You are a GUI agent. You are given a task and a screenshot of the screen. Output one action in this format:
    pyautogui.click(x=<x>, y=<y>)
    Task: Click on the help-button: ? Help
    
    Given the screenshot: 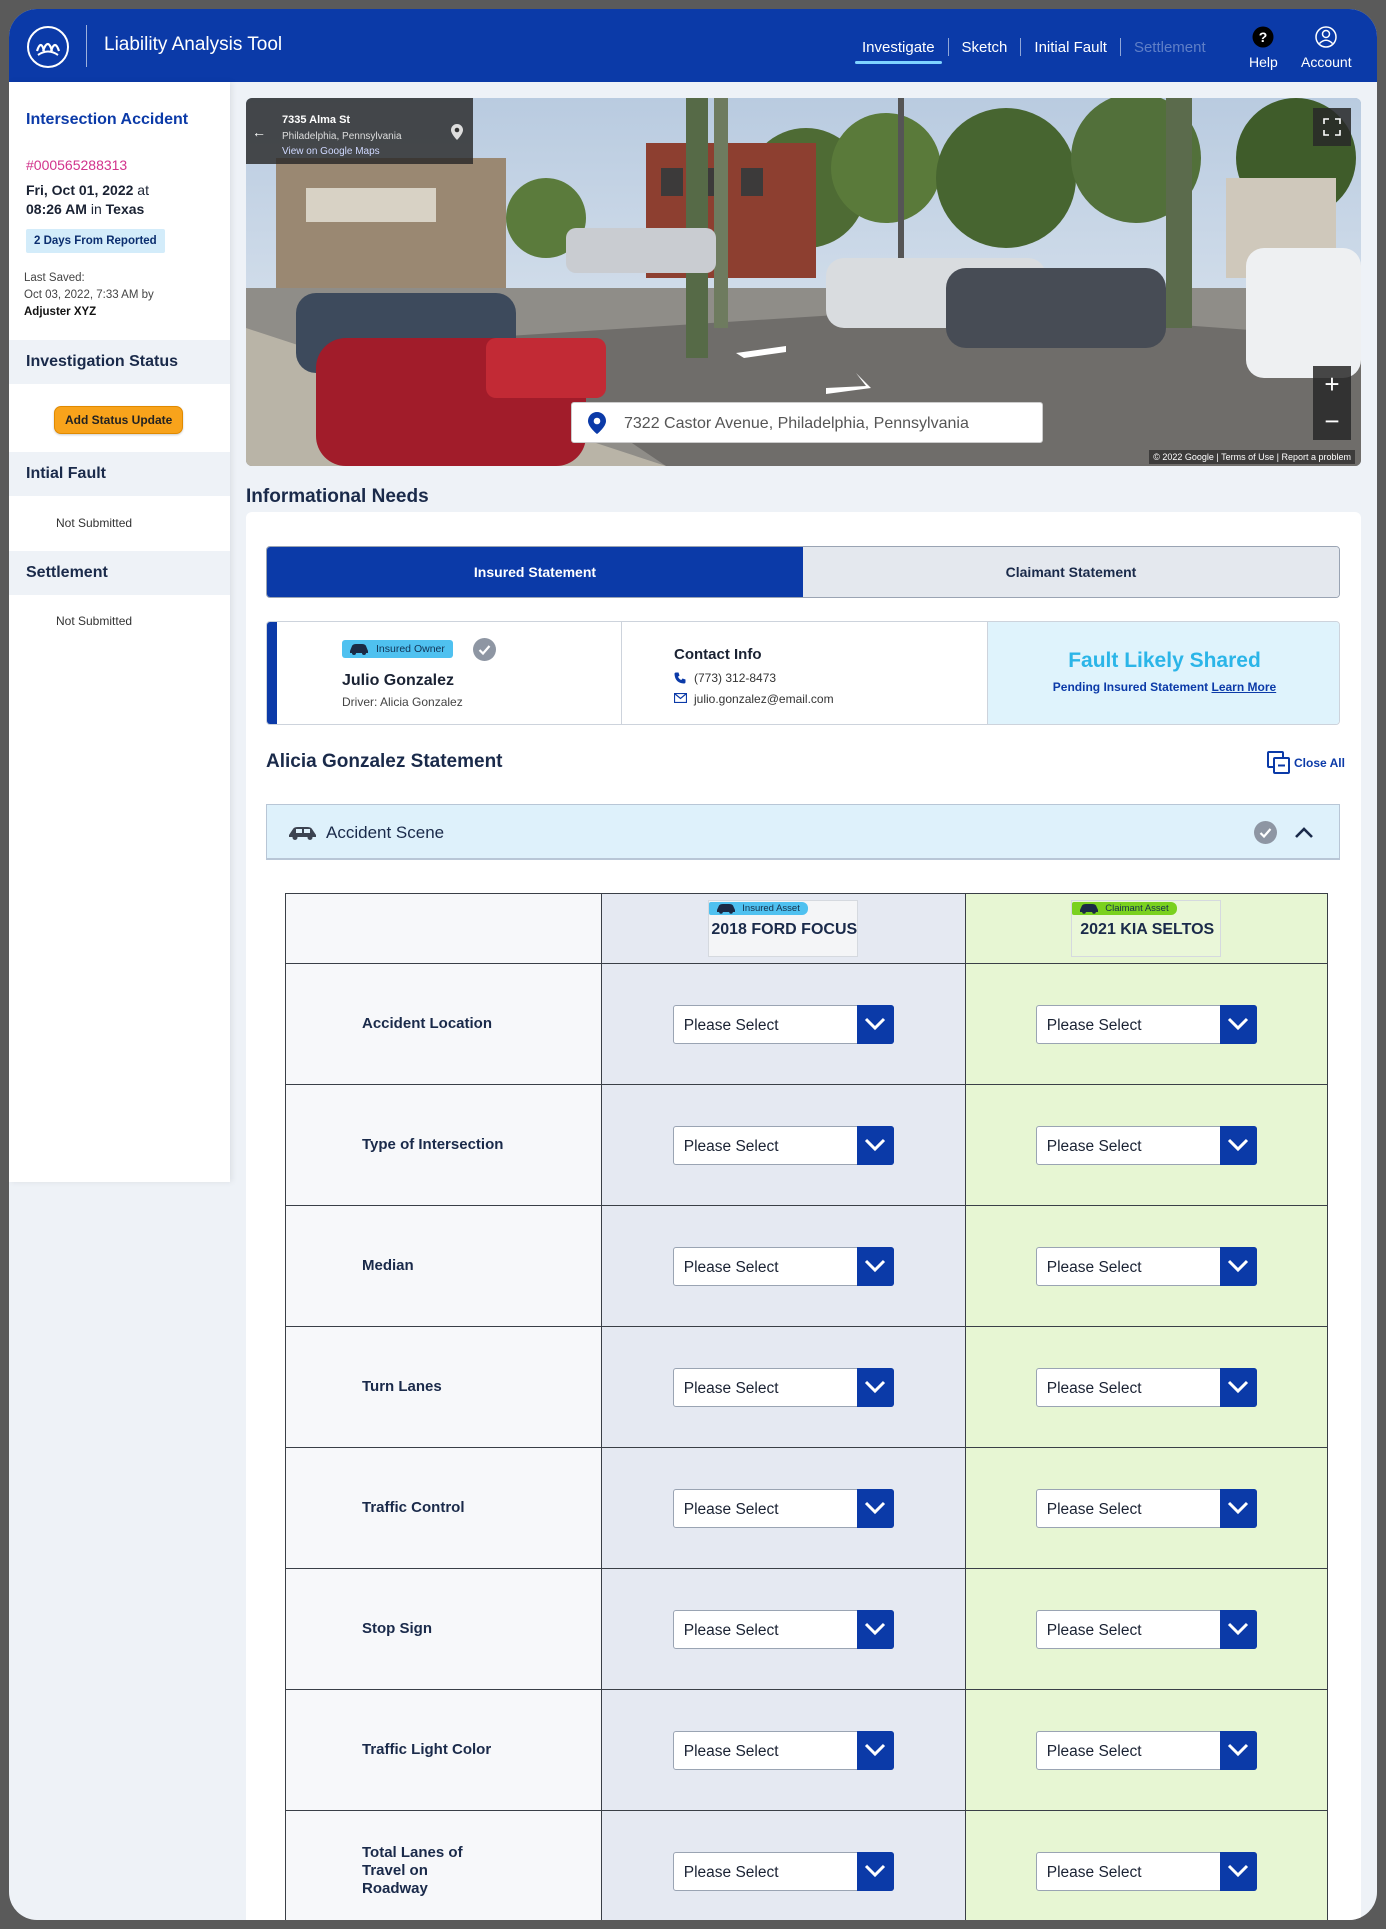 What is the action you would take?
    pyautogui.click(x=1263, y=48)
    